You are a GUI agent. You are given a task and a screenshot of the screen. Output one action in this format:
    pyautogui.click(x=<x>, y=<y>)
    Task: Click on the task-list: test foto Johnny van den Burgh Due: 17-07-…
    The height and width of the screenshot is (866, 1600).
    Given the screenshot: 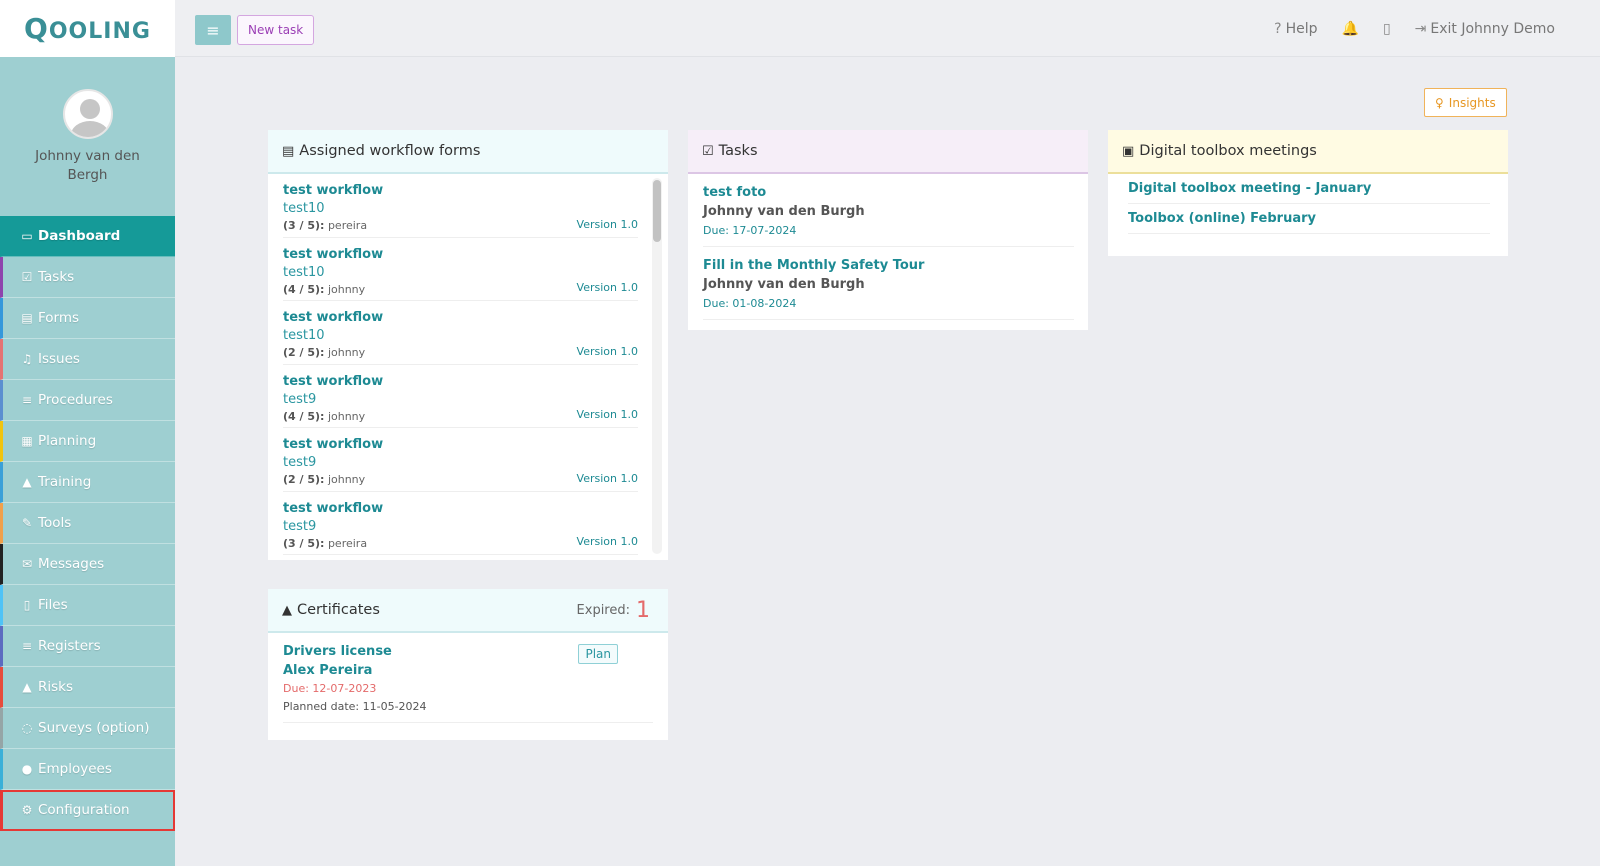 What is the action you would take?
    pyautogui.click(x=888, y=247)
    